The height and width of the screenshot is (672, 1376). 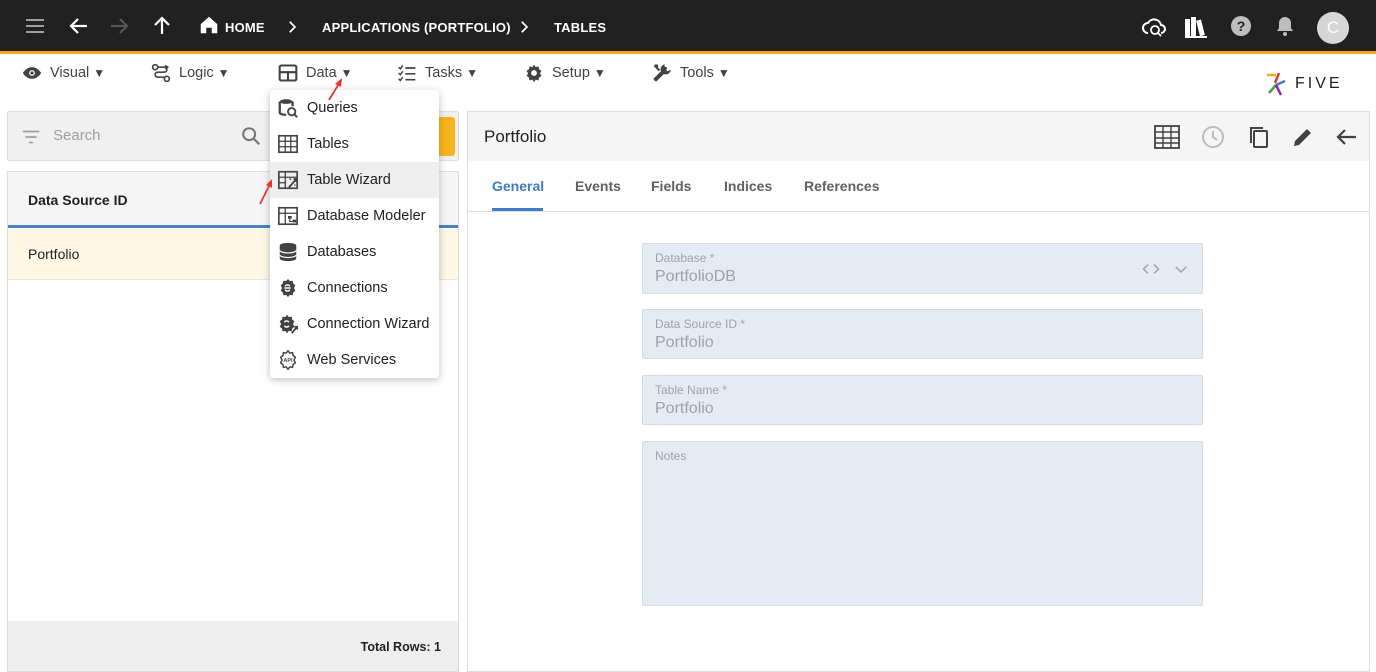 What do you see at coordinates (671, 186) in the screenshot?
I see `tab-fields: Fields` at bounding box center [671, 186].